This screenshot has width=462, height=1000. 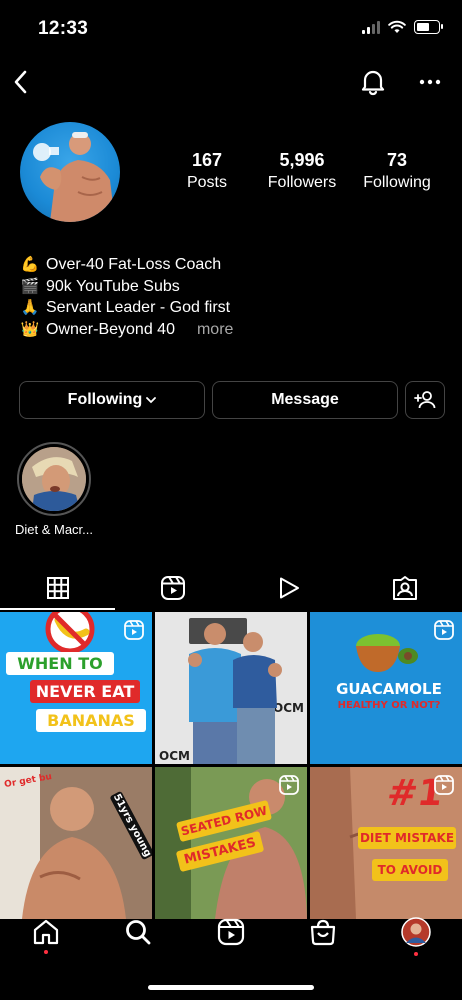 I want to click on following-stat: 73 Following, so click(x=397, y=171).